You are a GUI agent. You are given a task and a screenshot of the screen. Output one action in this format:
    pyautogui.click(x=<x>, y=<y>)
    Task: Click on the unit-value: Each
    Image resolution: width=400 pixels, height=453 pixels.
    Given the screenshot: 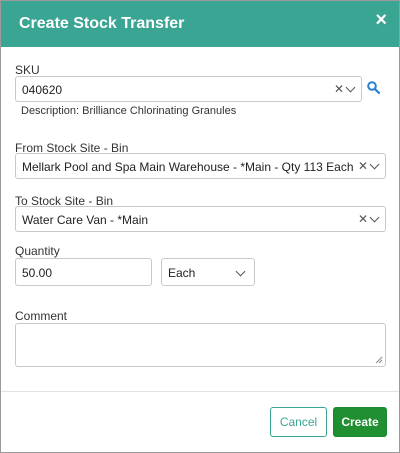 What is the action you would take?
    pyautogui.click(x=182, y=273)
    